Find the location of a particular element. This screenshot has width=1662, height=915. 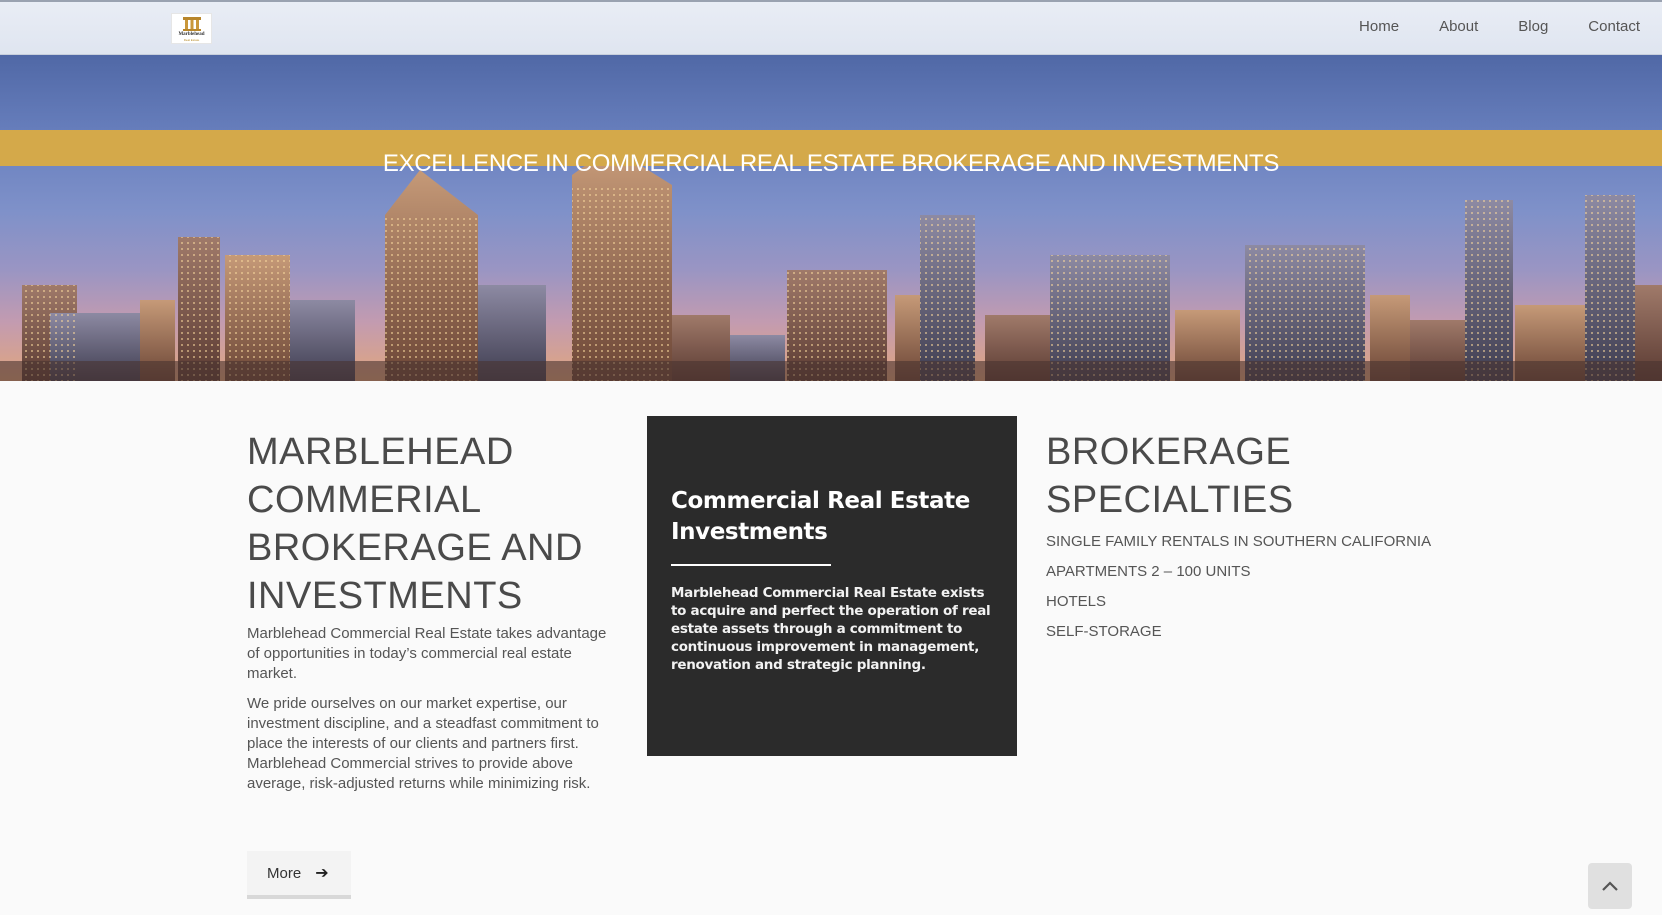

specialties-heading: BROKERAGE SPECIALTIES is located at coordinates (1170, 476).